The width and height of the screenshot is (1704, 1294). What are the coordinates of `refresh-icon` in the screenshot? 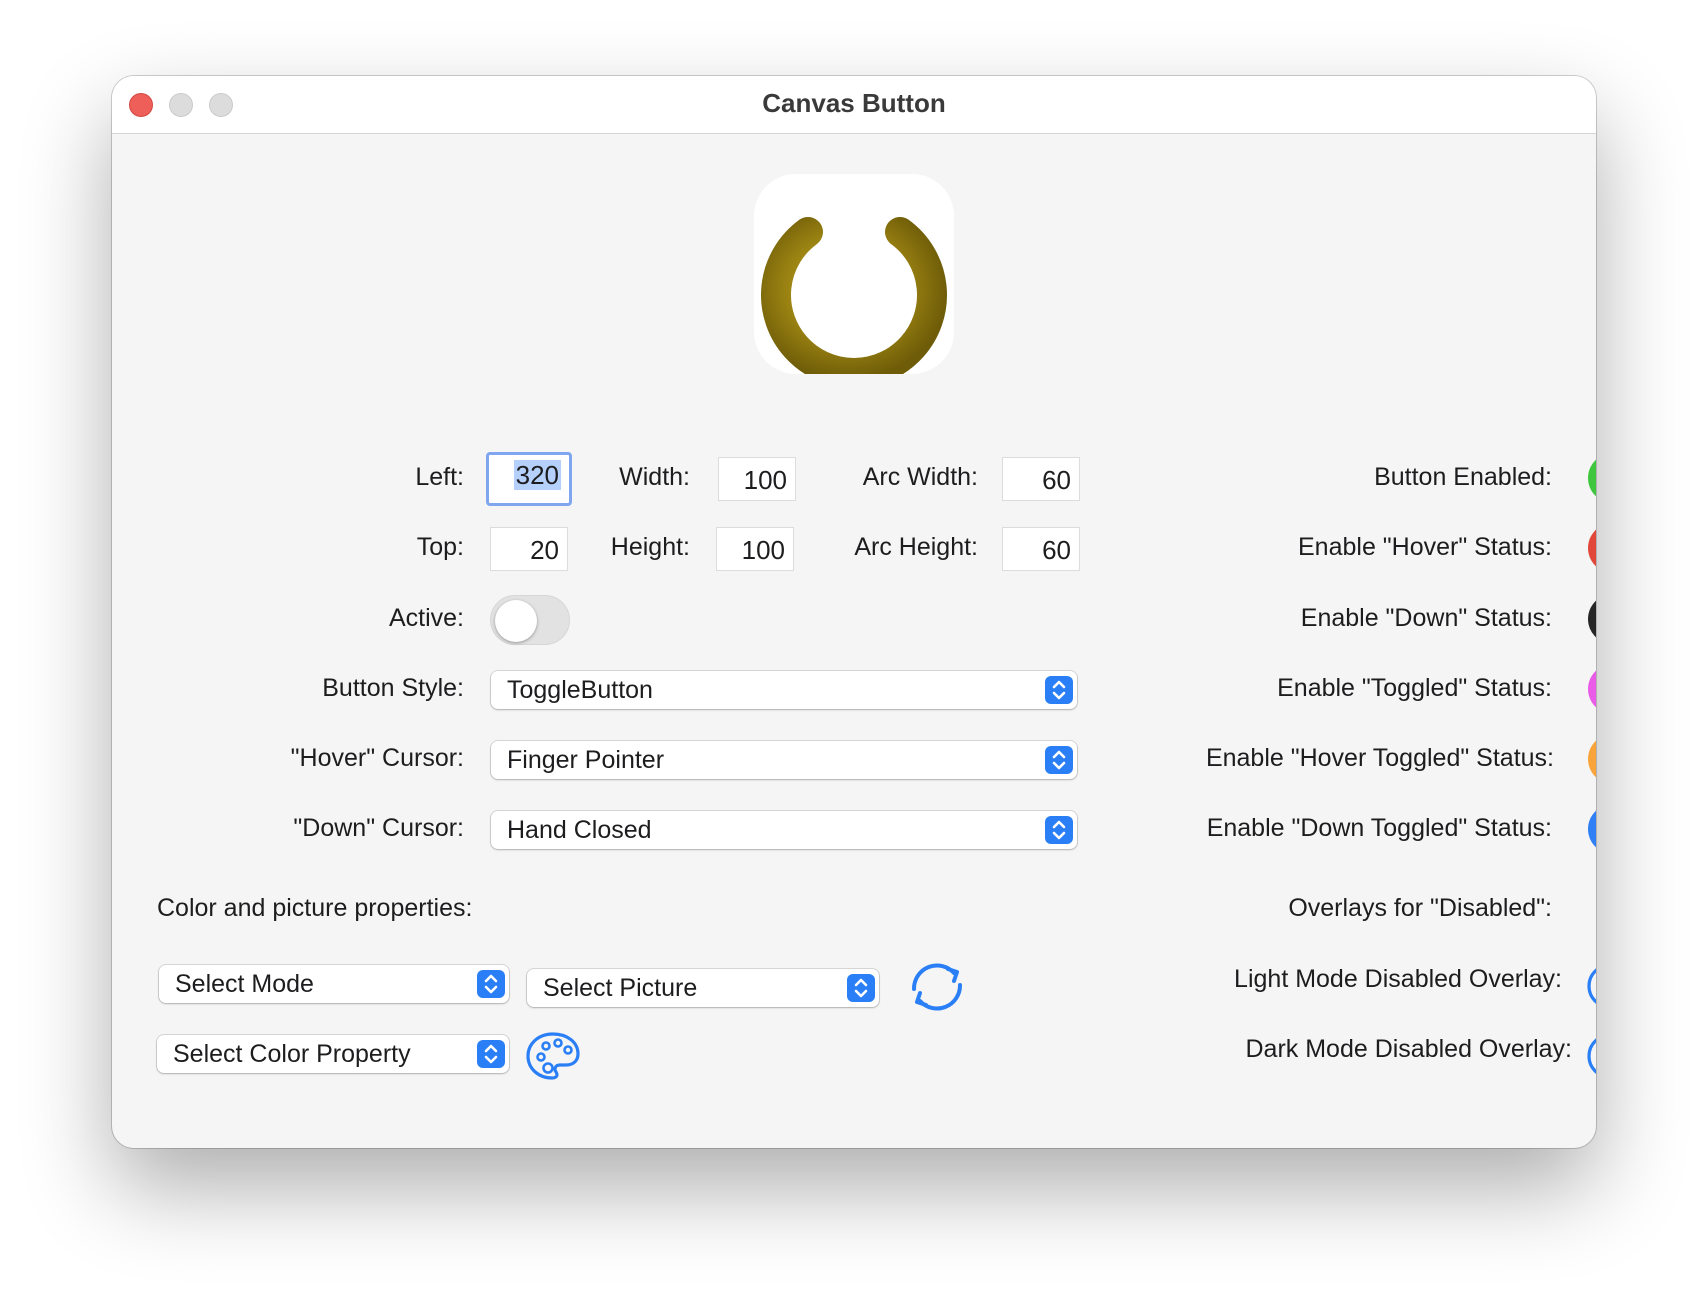 It's located at (937, 989).